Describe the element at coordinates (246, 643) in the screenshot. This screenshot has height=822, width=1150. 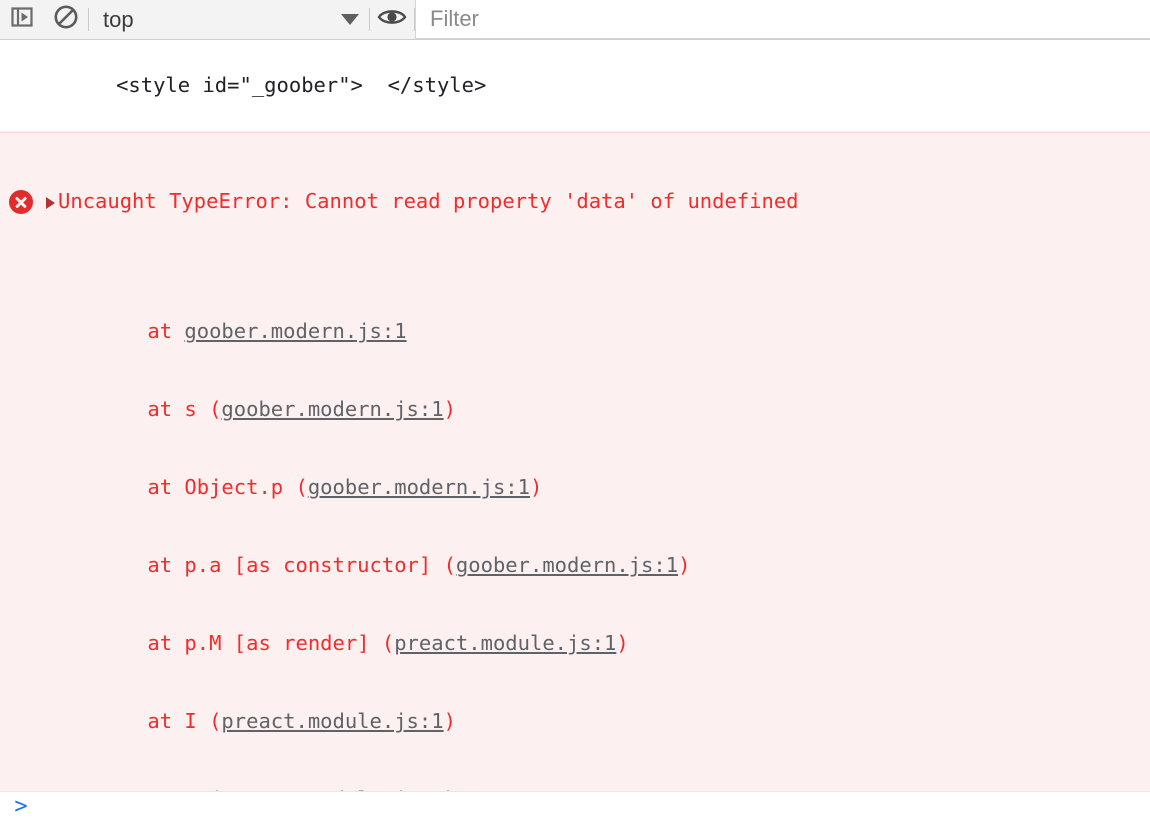
I see `stack-frame-fn: at p.M [as render] (` at that location.